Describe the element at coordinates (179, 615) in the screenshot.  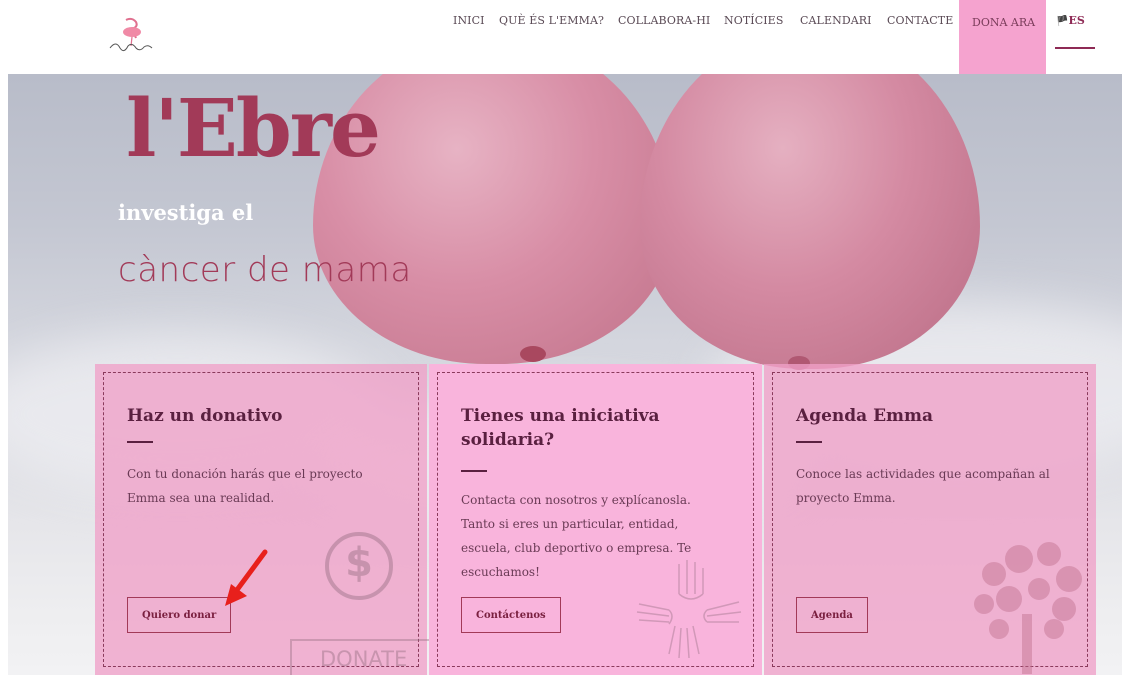
I see `quiero-donar-button: Quiero donar` at that location.